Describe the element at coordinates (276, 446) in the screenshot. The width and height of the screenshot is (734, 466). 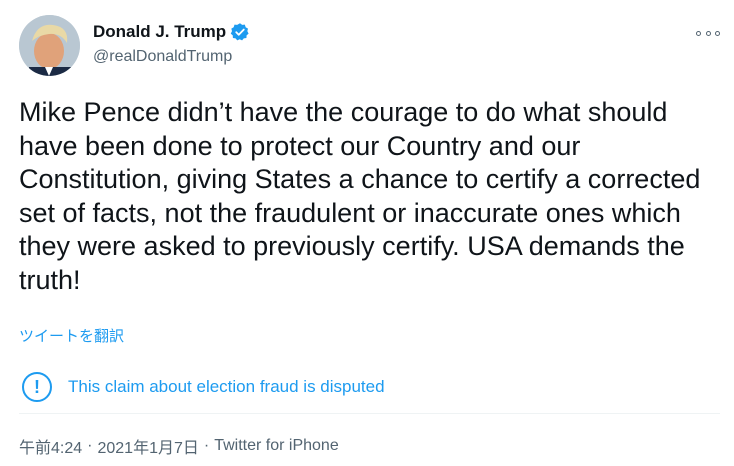
I see `tweet-source: Twitter for iPhone` at that location.